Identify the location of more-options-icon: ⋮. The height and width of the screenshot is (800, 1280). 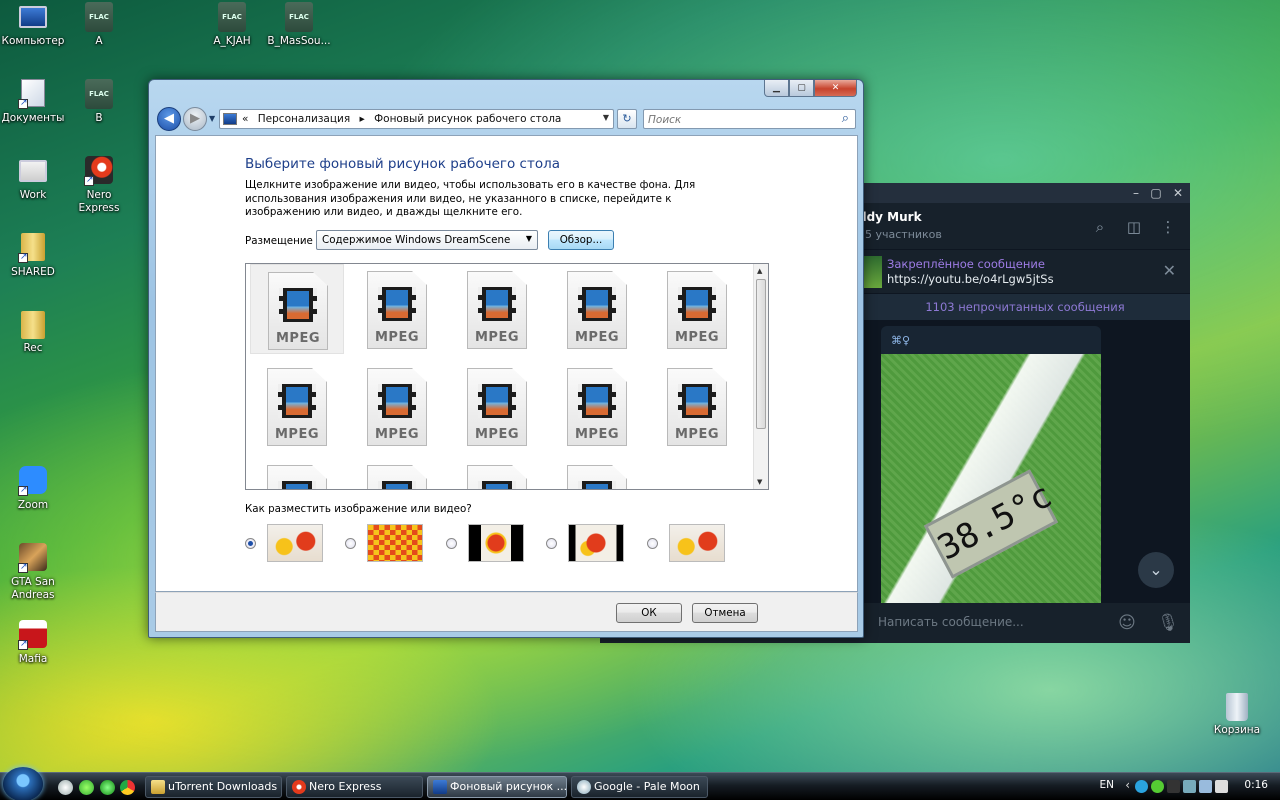
(1168, 227).